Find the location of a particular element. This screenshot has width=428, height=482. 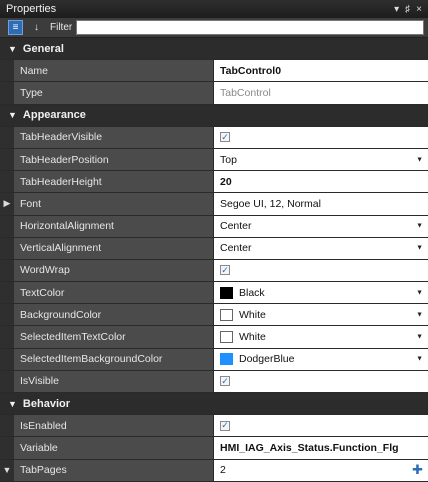

tab-header-position-select: Top ▼ is located at coordinates (321, 159).